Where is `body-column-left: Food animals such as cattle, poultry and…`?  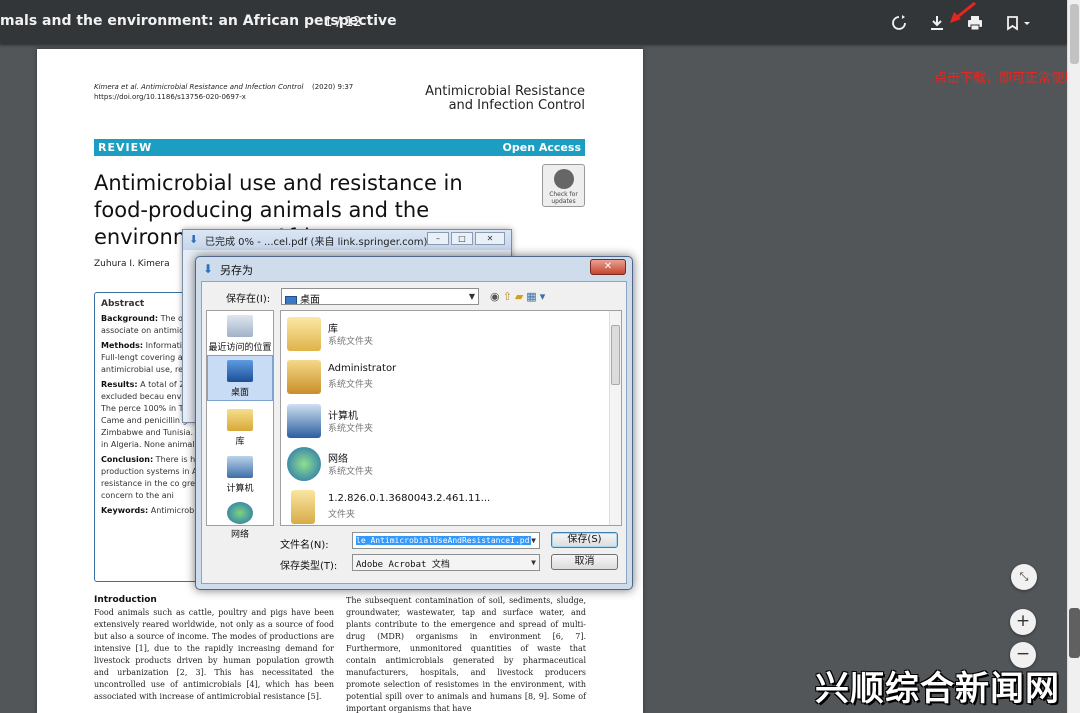 body-column-left: Food animals such as cattle, poultry and… is located at coordinates (214, 654).